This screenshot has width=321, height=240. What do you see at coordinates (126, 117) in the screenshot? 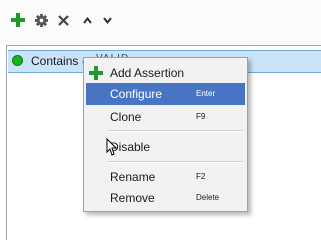
I see `menu-item-label: Clone` at bounding box center [126, 117].